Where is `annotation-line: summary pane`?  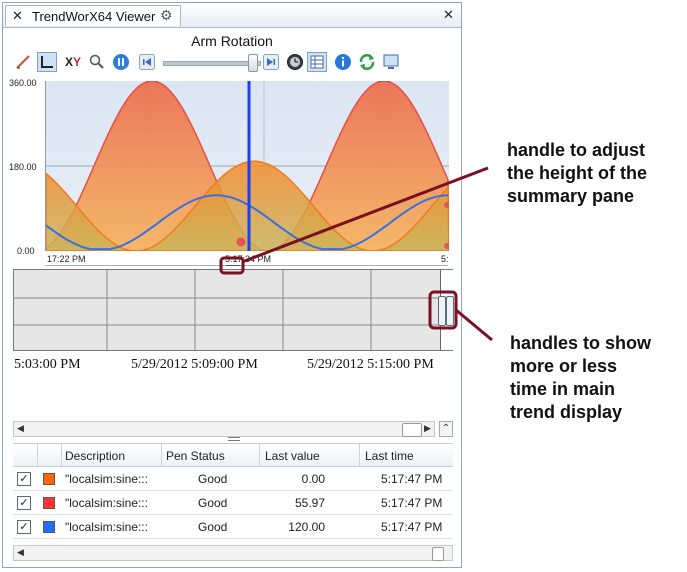 annotation-line: summary pane is located at coordinates (571, 196).